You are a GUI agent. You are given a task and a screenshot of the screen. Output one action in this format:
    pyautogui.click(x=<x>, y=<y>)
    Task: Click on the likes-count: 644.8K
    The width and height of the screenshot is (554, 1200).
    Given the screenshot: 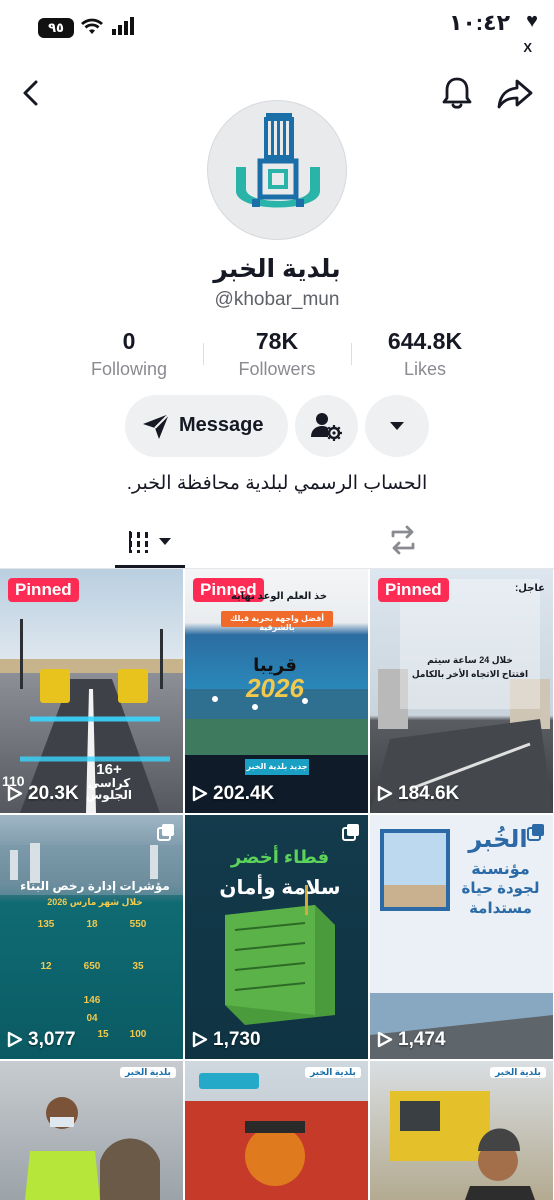 What is the action you would take?
    pyautogui.click(x=425, y=341)
    